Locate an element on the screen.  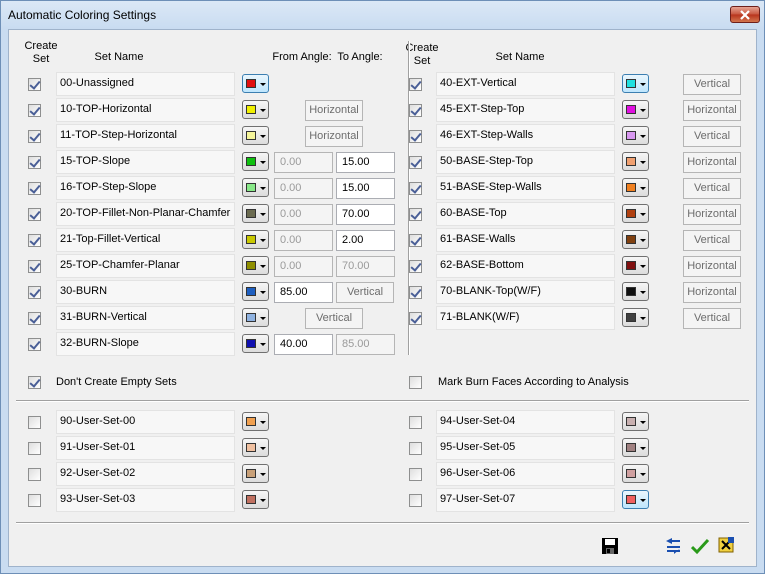
close-button is located at coordinates (745, 14).